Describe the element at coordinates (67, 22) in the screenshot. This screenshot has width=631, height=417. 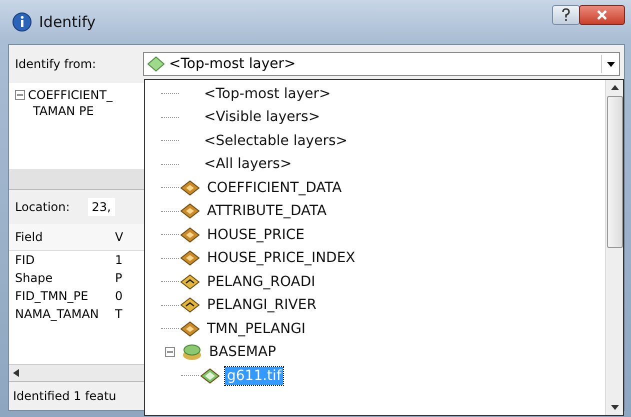
I see `window-title: Identify` at that location.